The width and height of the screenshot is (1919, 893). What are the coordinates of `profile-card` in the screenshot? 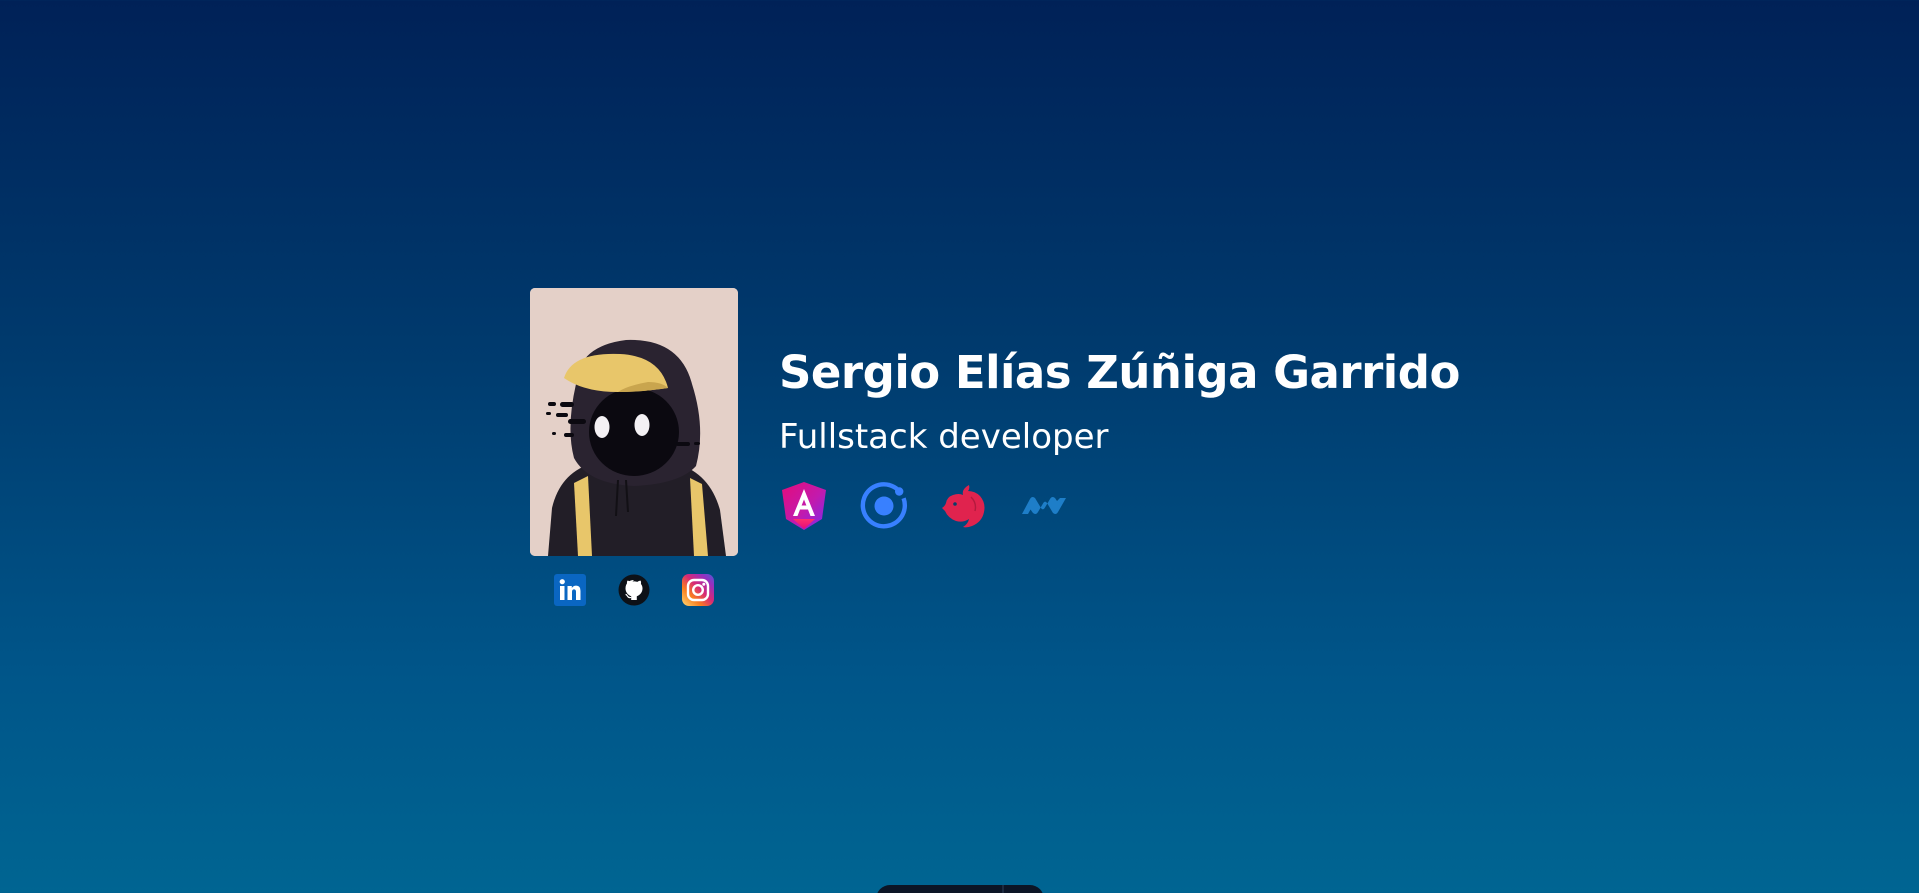 It's located at (634, 447).